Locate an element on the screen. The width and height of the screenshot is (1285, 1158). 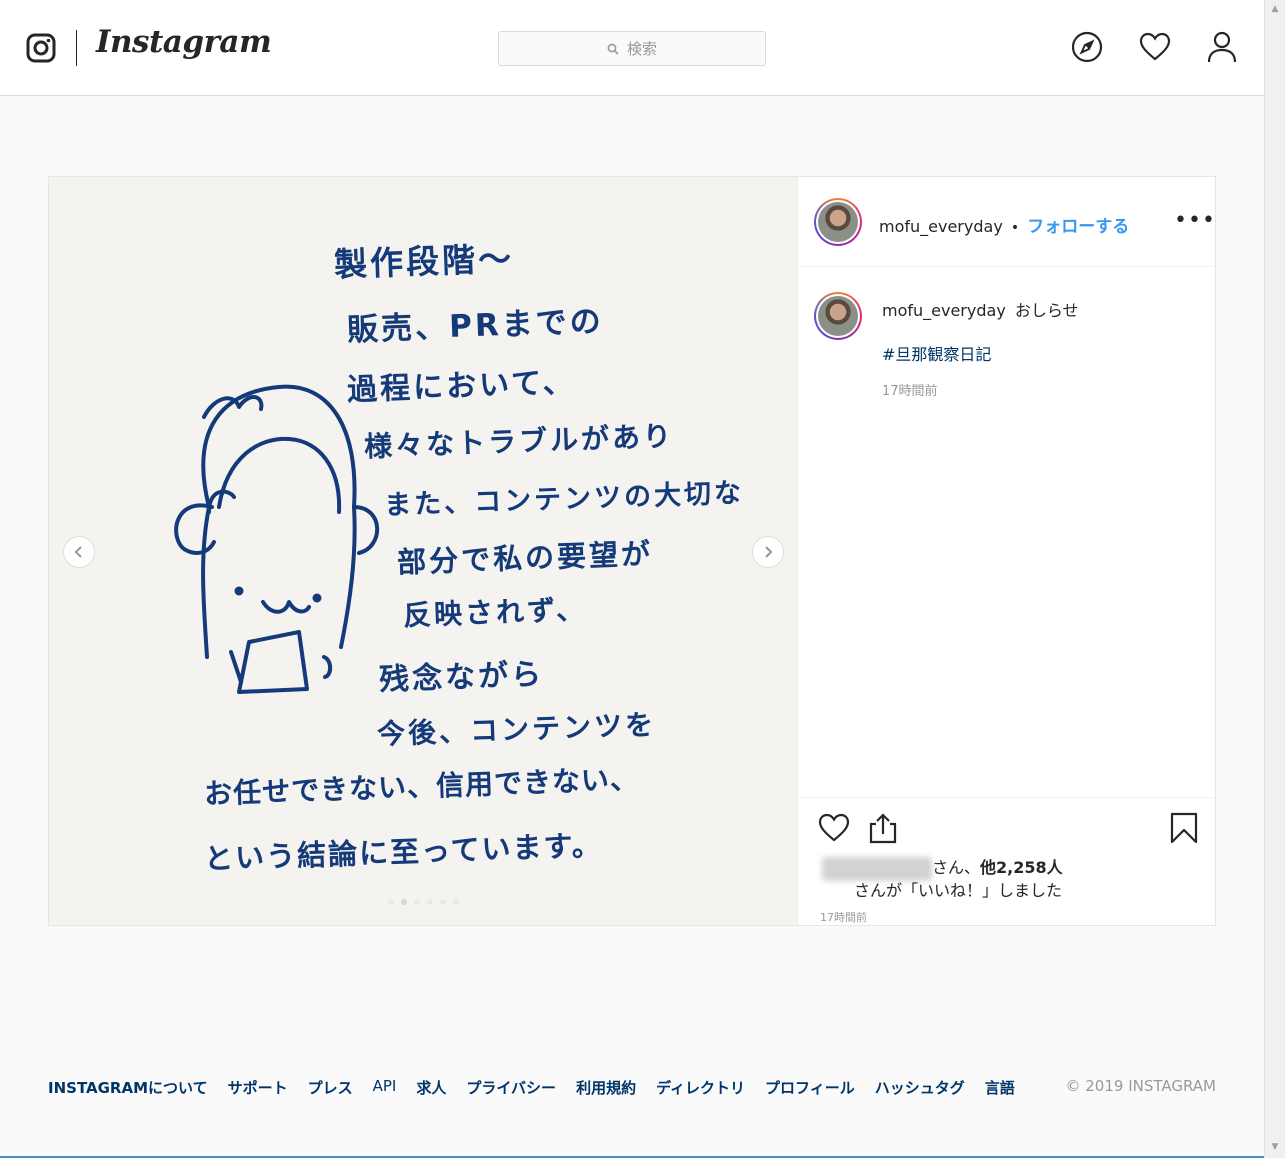
profile-button is located at coordinates (1222, 47).